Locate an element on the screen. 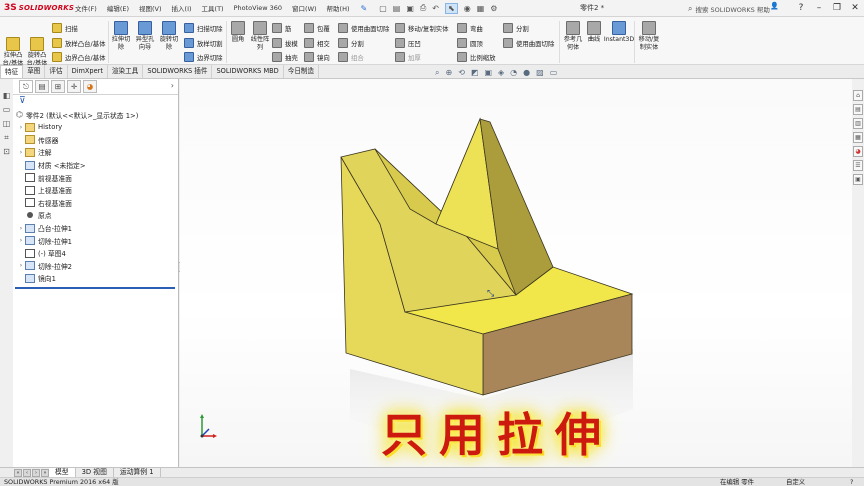 The height and width of the screenshot is (486, 864). property-manager-tab-icon: ▤ is located at coordinates (42, 86).